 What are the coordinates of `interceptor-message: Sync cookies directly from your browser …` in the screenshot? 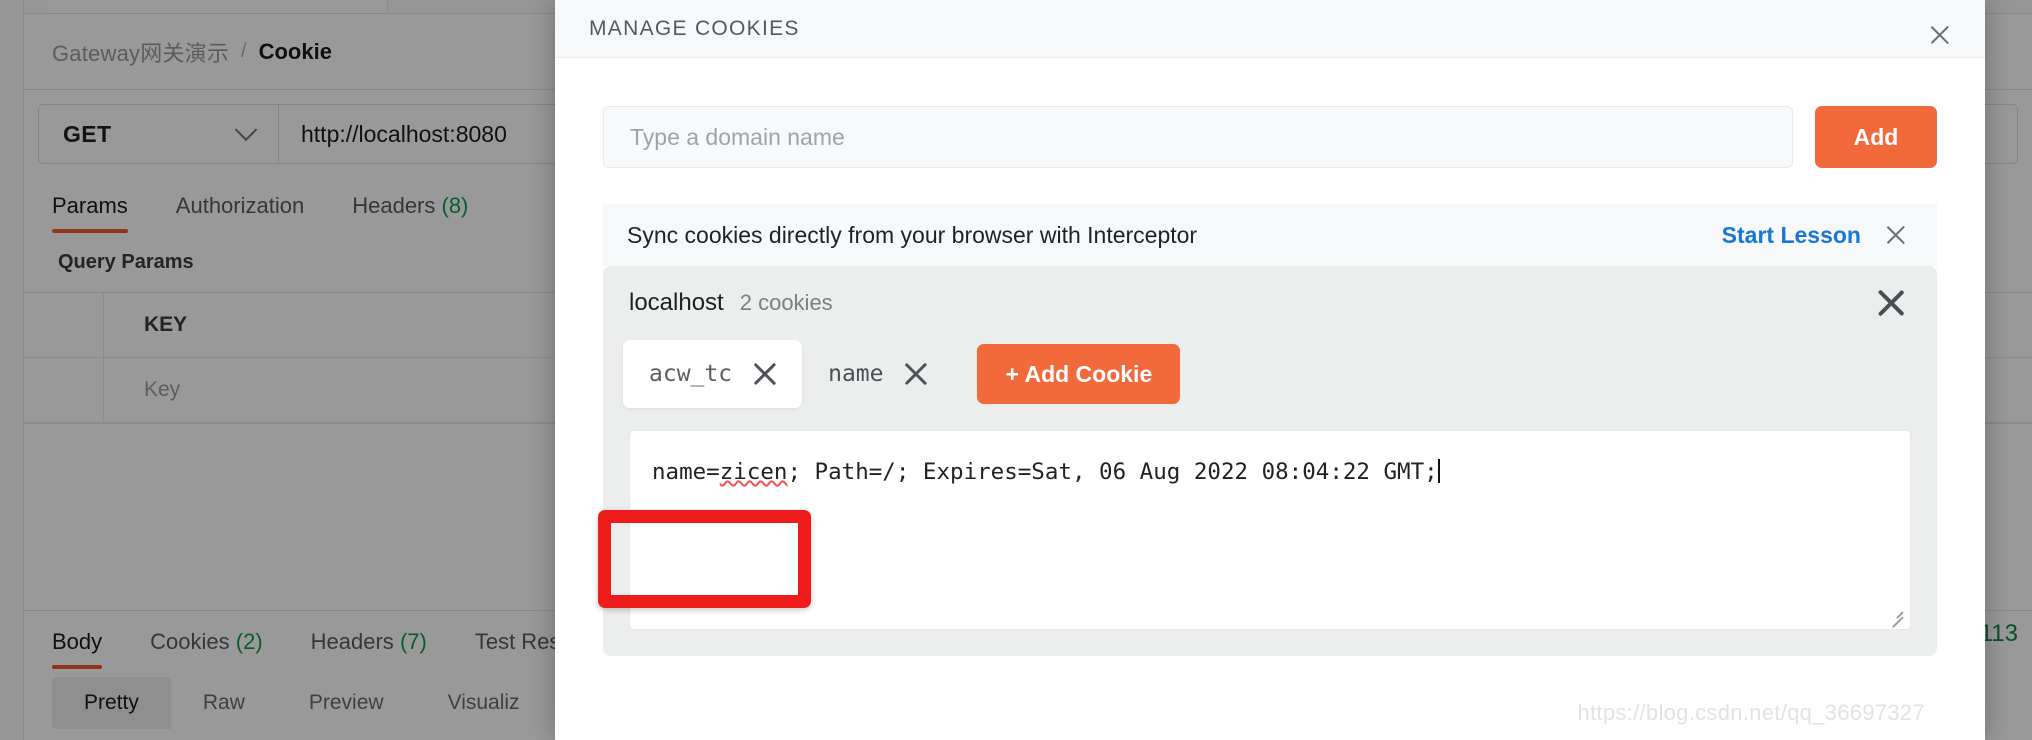 It's located at (912, 234).